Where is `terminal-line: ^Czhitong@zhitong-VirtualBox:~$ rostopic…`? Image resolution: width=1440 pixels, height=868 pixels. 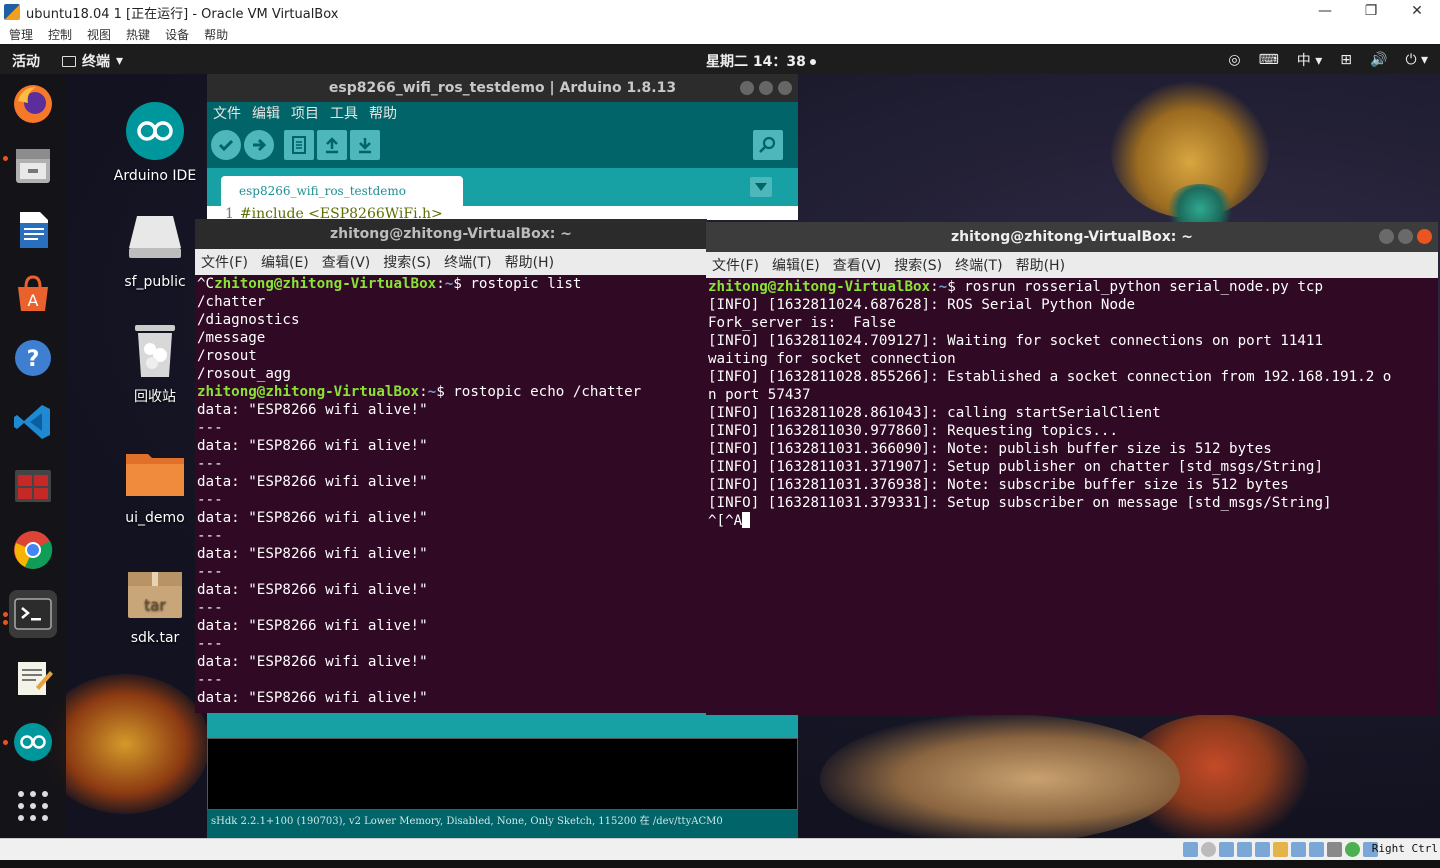 terminal-line: ^Czhitong@zhitong-VirtualBox:~$ rostopic… is located at coordinates (389, 284).